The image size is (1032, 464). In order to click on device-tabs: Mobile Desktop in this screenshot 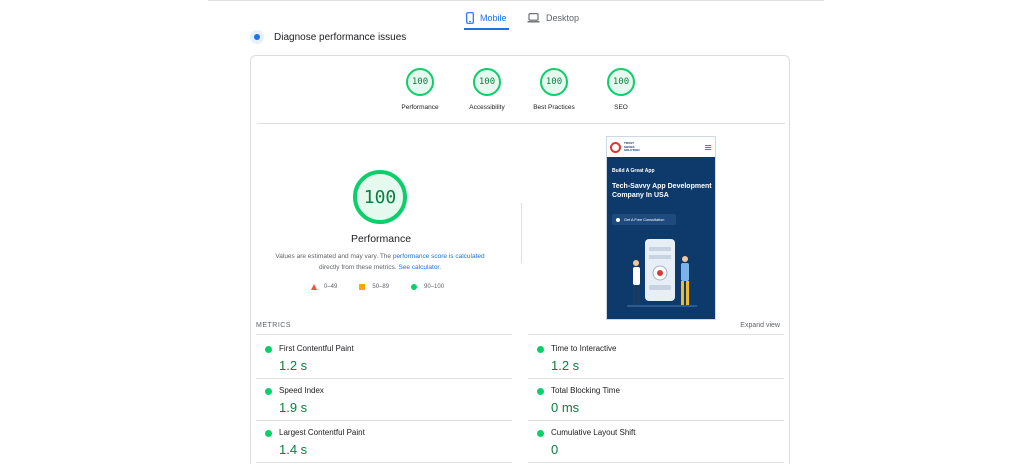, I will do `click(516, 18)`.